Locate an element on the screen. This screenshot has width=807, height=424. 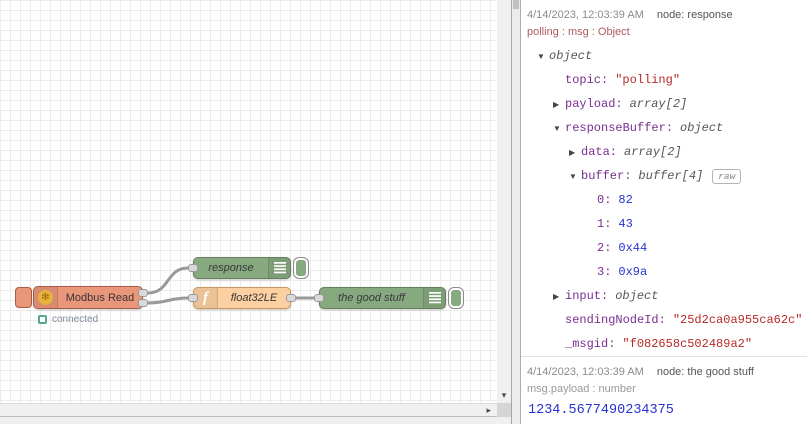
status-ring-icon is located at coordinates (42, 319).